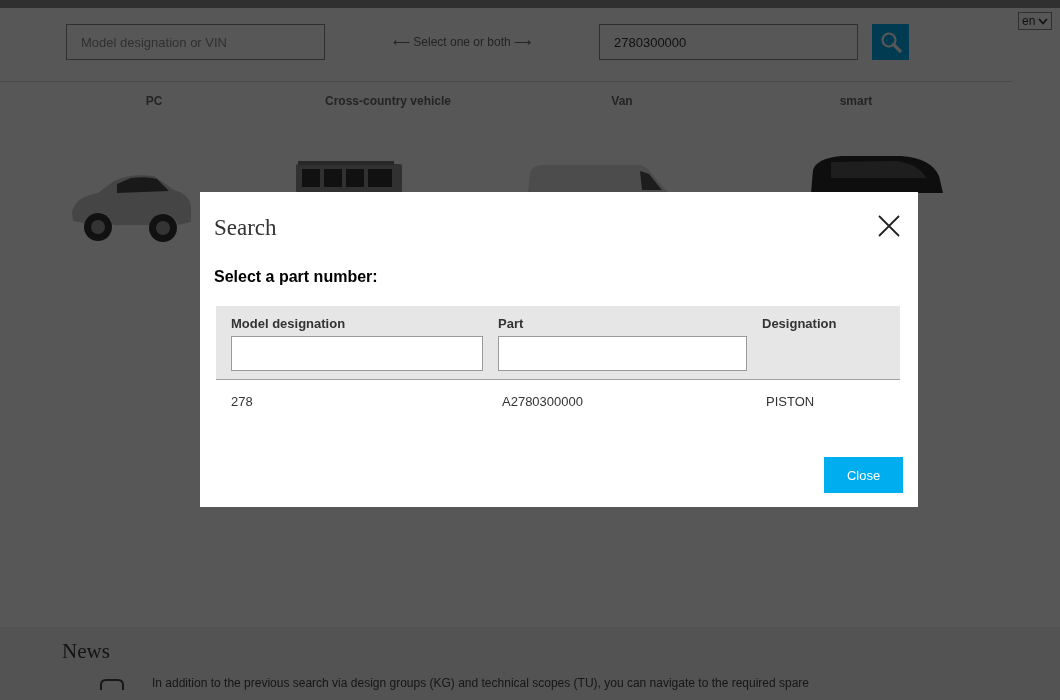 Image resolution: width=1060 pixels, height=700 pixels. What do you see at coordinates (296, 277) in the screenshot?
I see `dialog-prompt: Select a part number:` at bounding box center [296, 277].